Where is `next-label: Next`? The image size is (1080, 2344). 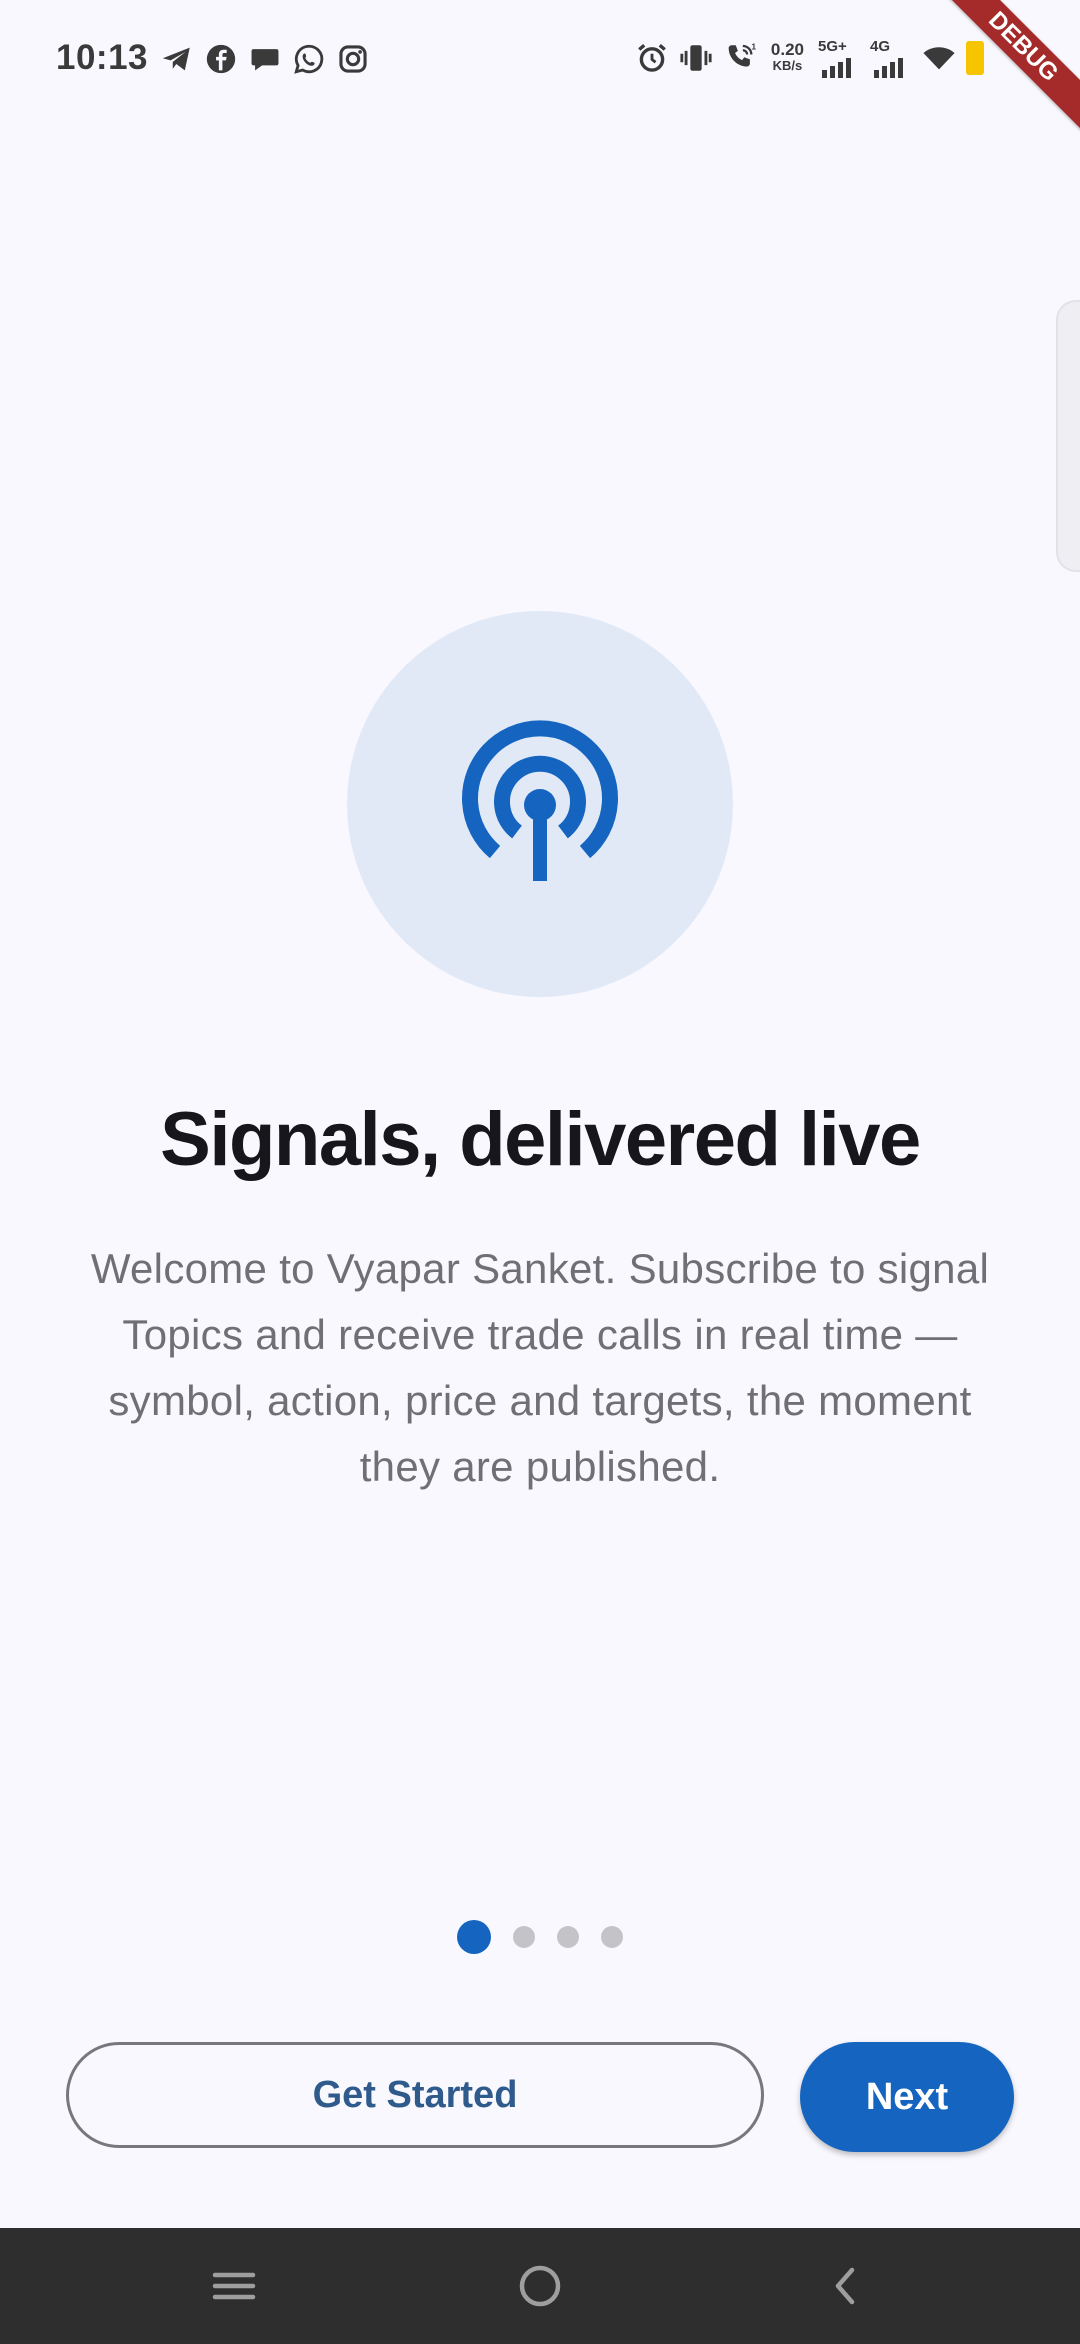
next-label: Next is located at coordinates (907, 2096).